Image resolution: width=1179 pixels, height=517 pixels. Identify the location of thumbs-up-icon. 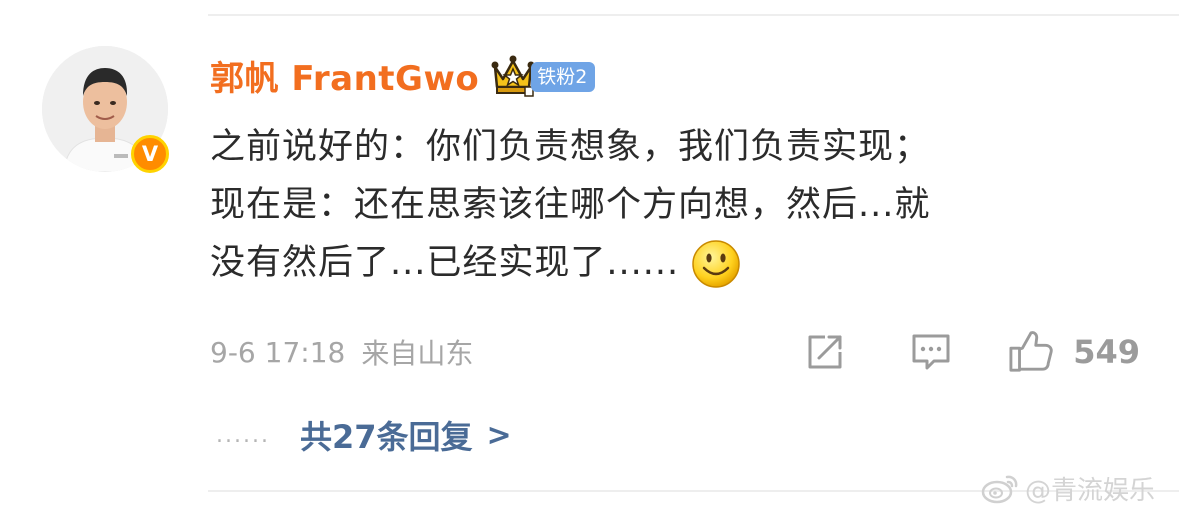
(1031, 352).